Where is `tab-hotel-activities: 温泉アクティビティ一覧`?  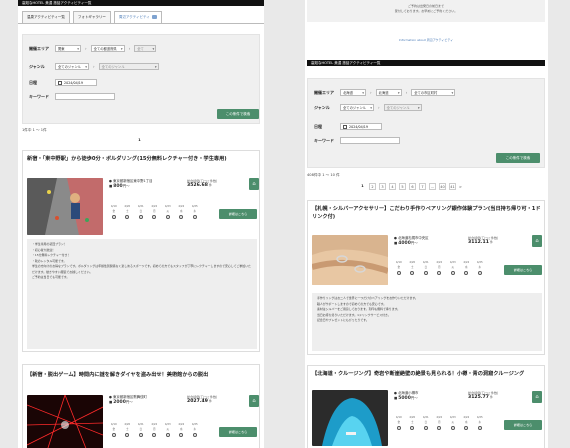
tab-hotel-activities: 温泉アクティビティ一覧 is located at coordinates (46, 17).